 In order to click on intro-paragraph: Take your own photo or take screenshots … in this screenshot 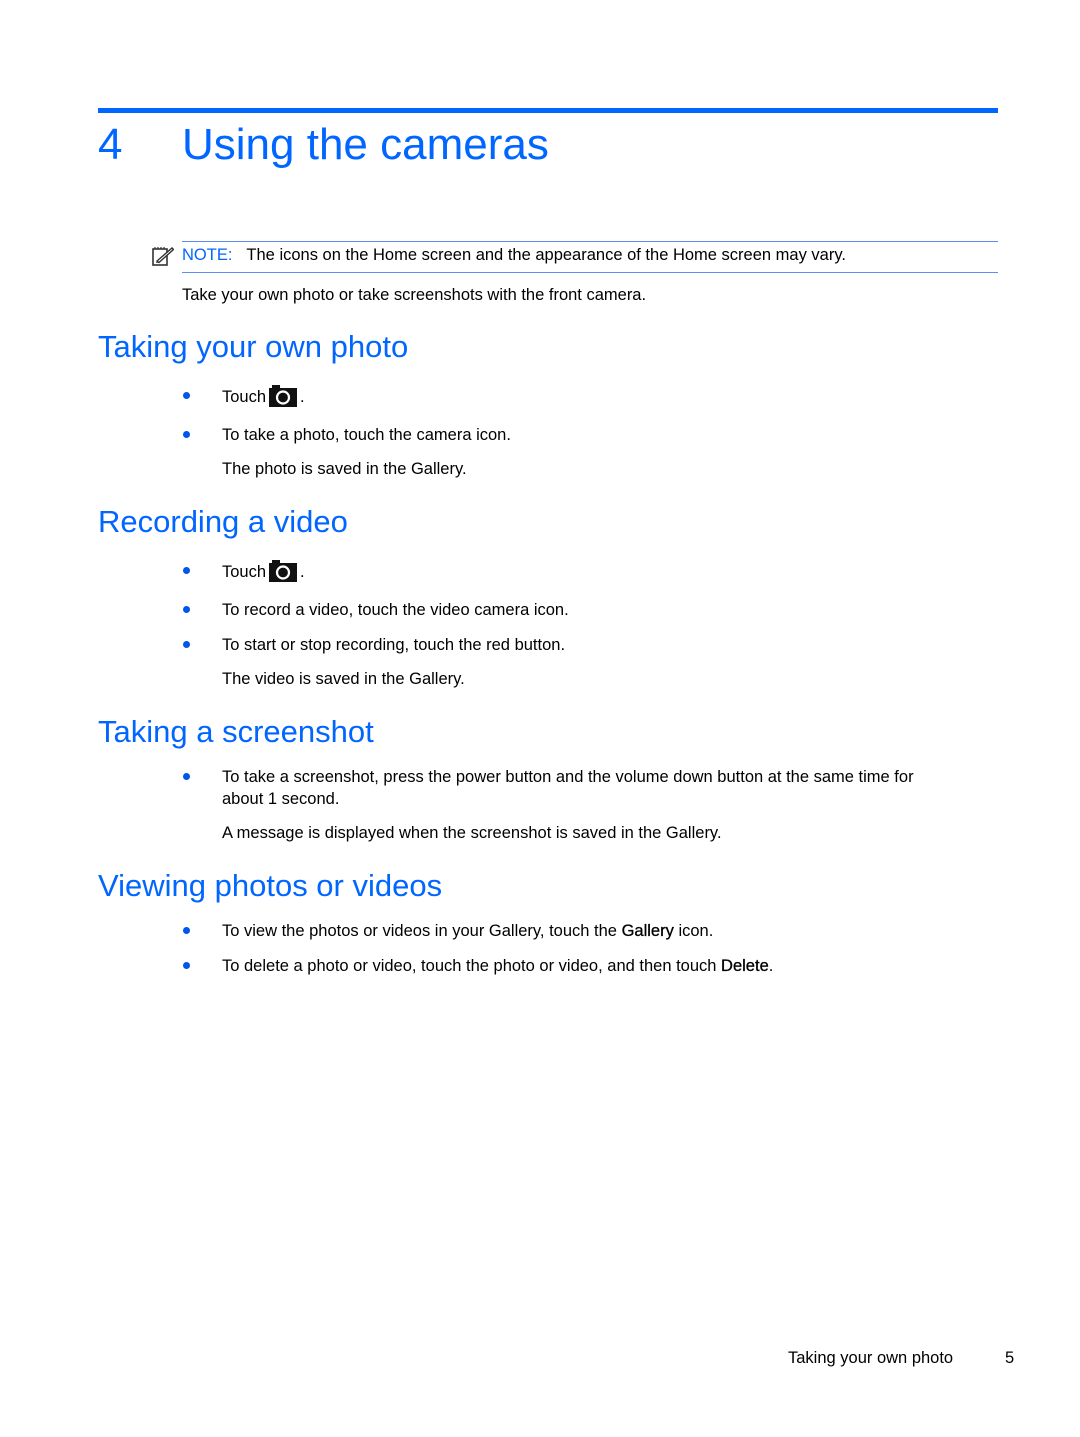, I will do `click(414, 295)`.